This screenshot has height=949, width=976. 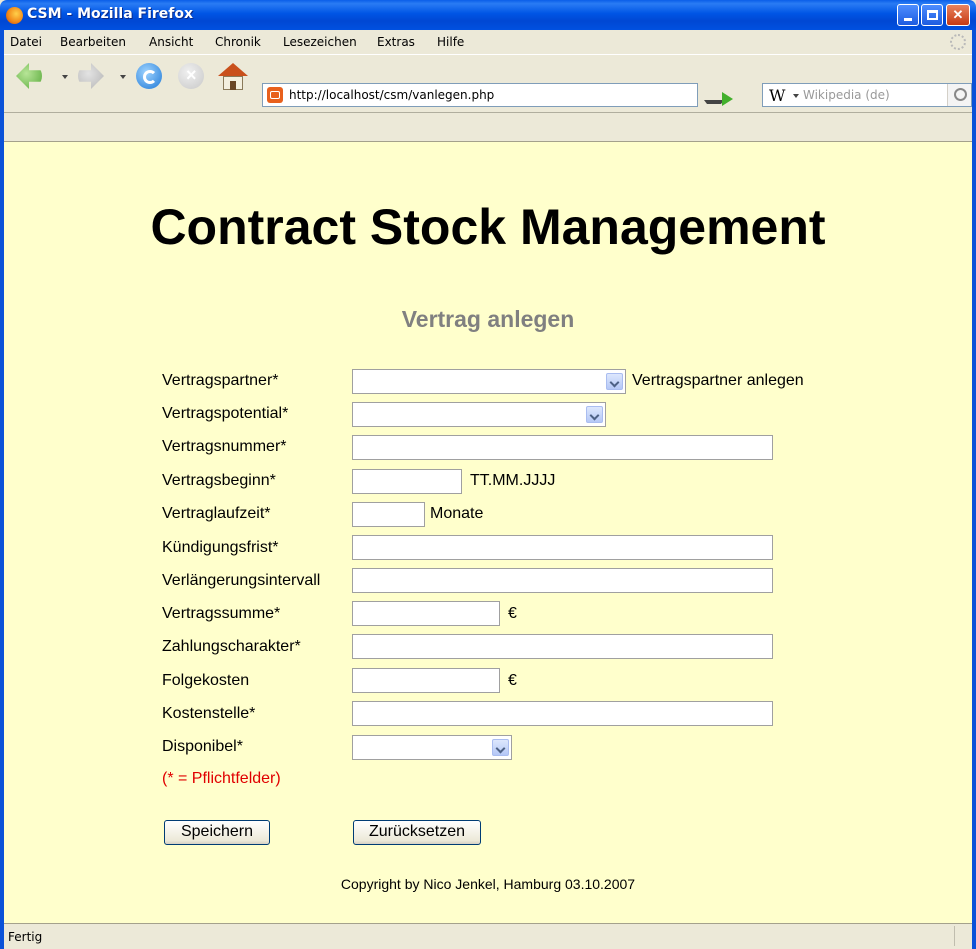 What do you see at coordinates (417, 832) in the screenshot?
I see `reset-button: Zurücksetzen` at bounding box center [417, 832].